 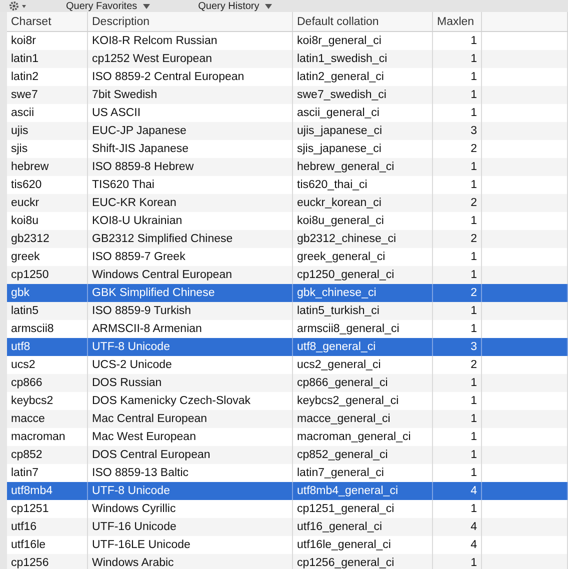 I want to click on column-header: Default collation, so click(x=363, y=21).